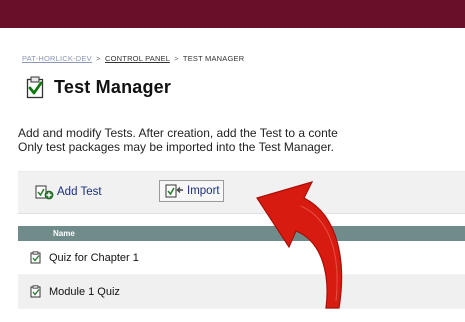  Describe the element at coordinates (203, 191) in the screenshot. I see `import-label: Import` at that location.